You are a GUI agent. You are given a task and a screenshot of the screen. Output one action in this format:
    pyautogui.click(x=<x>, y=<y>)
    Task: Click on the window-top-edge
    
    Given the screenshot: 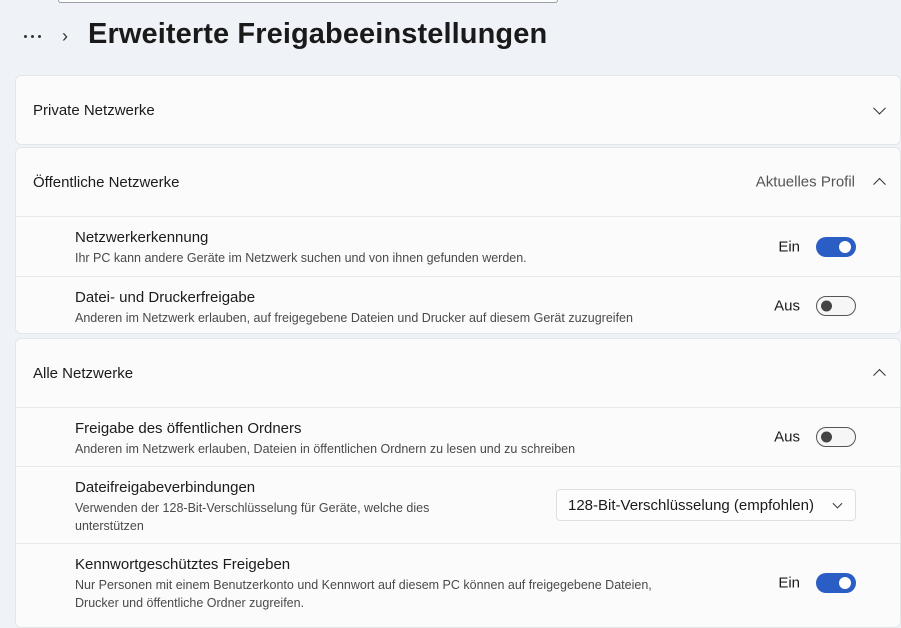 What is the action you would take?
    pyautogui.click(x=308, y=1)
    